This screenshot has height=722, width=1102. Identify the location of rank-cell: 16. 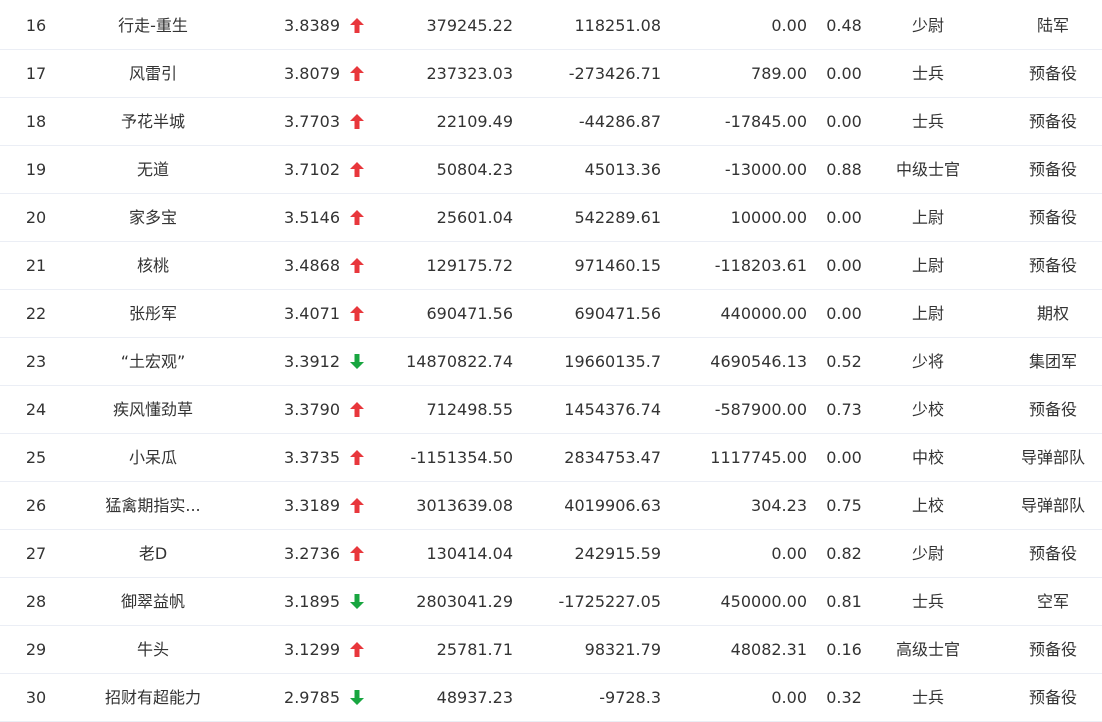
(36, 25).